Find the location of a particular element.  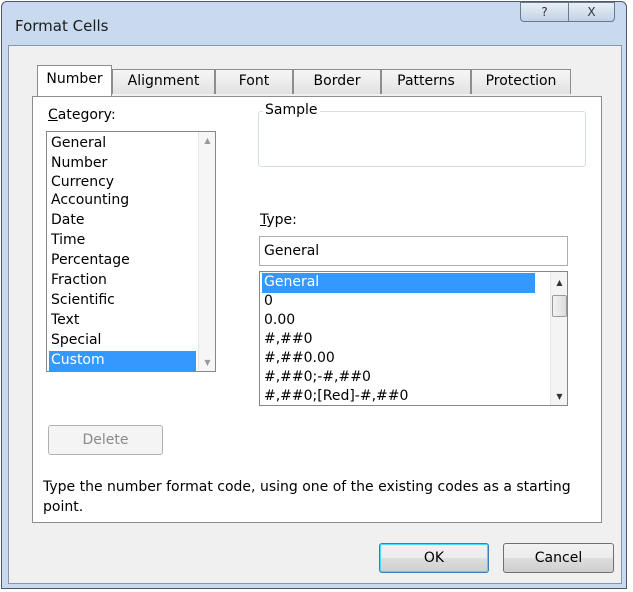

type-input: General is located at coordinates (413, 251).